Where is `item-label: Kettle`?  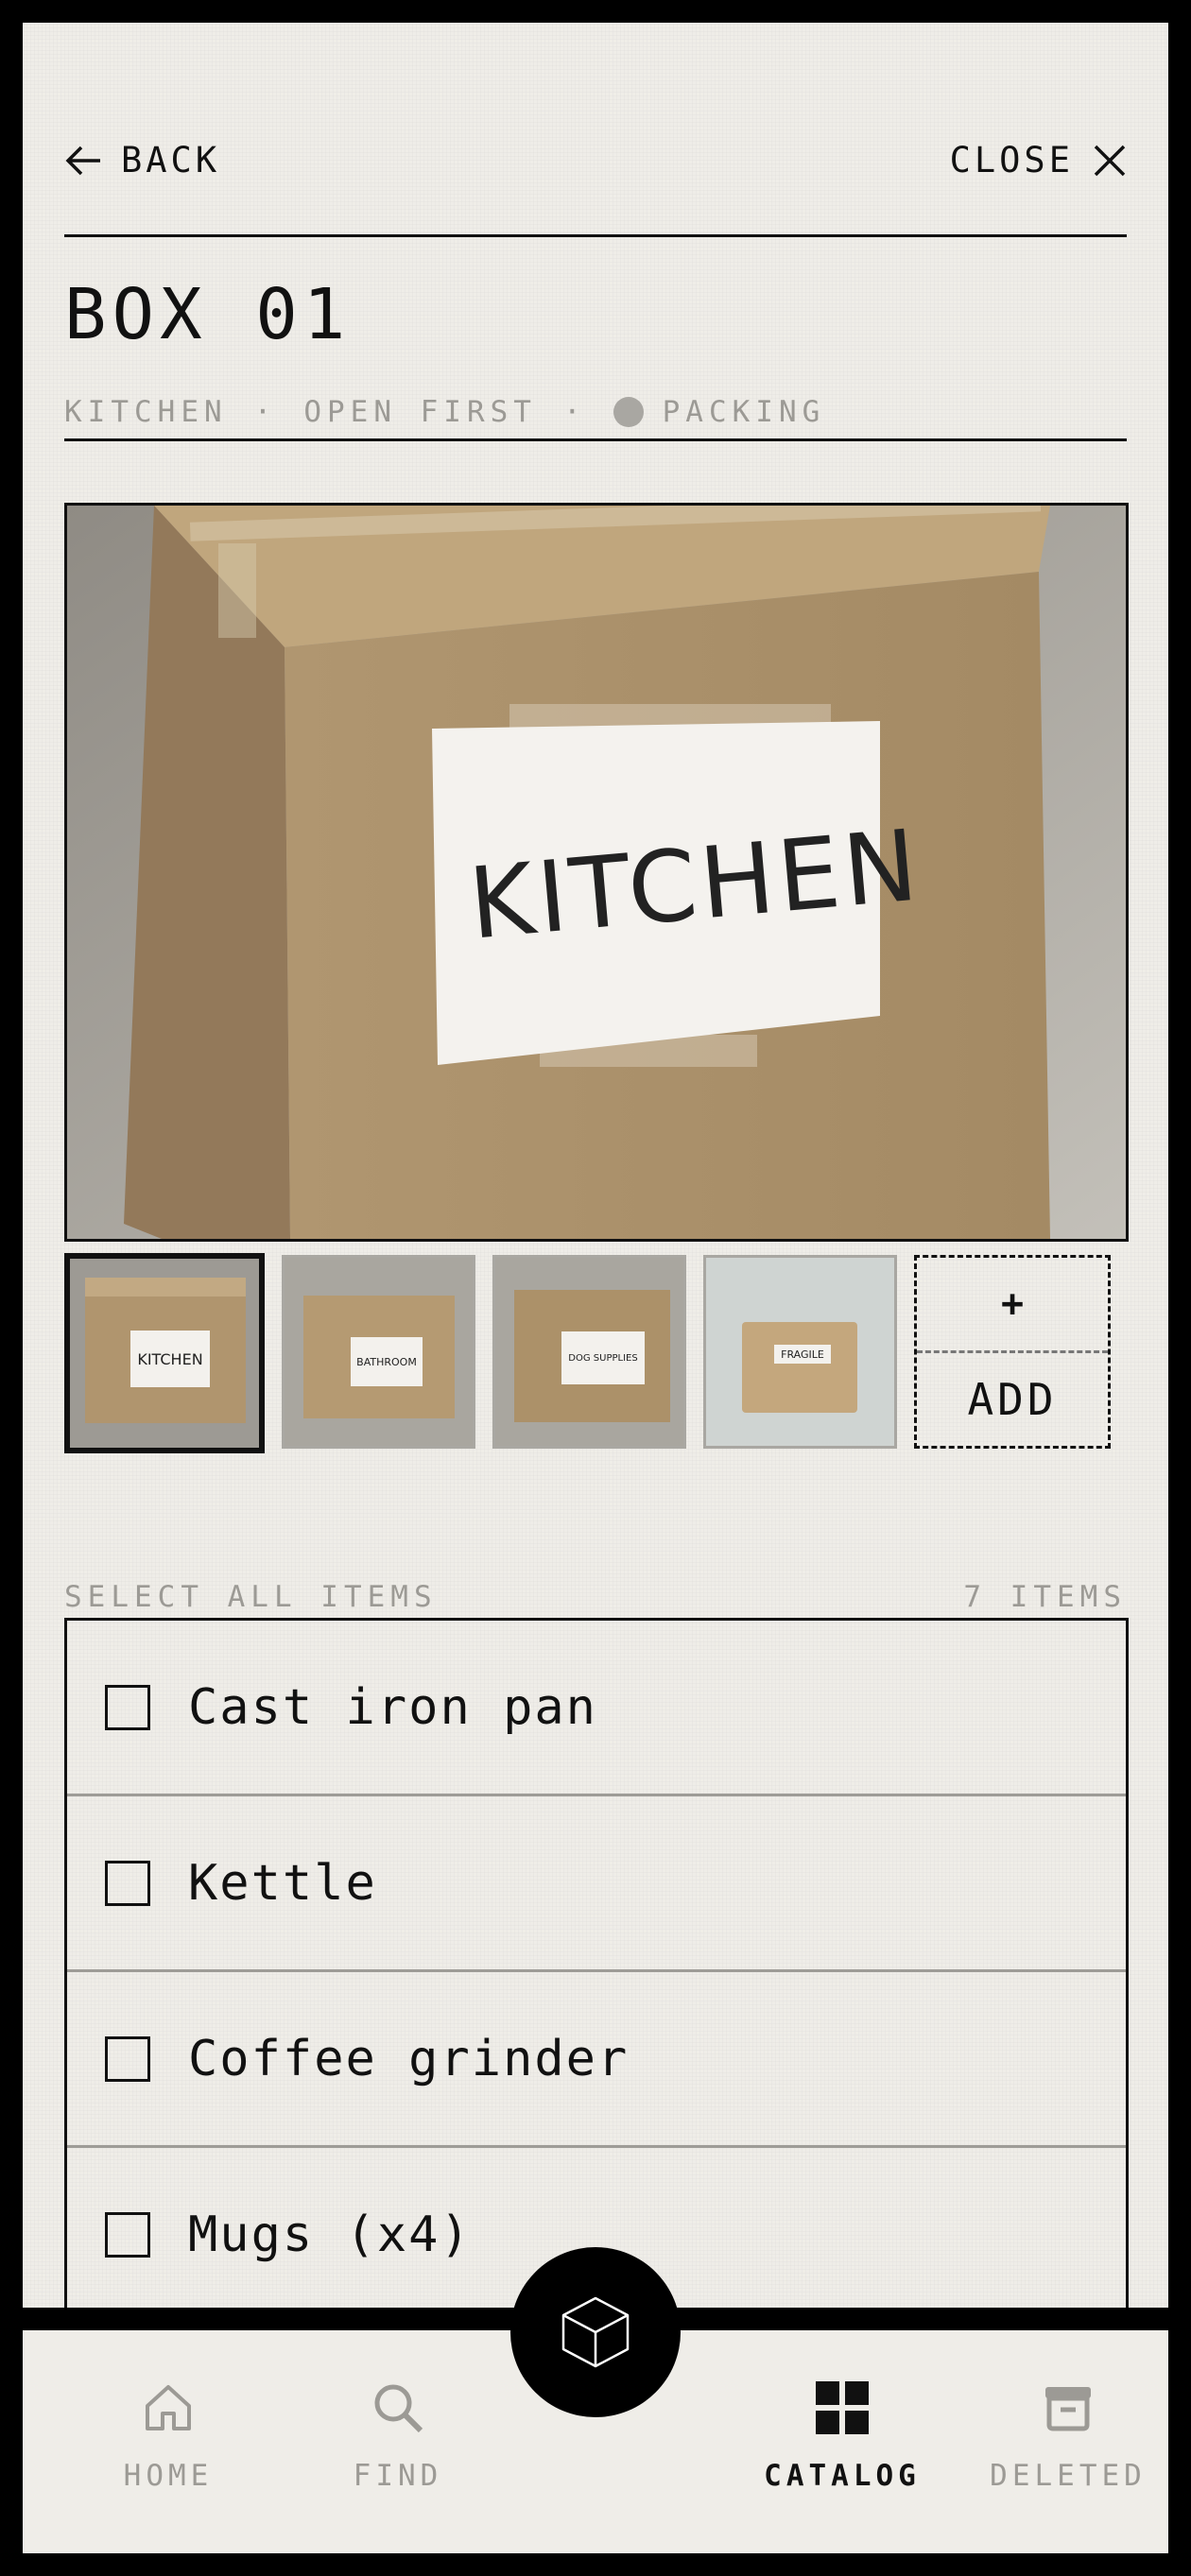 item-label: Kettle is located at coordinates (282, 1883).